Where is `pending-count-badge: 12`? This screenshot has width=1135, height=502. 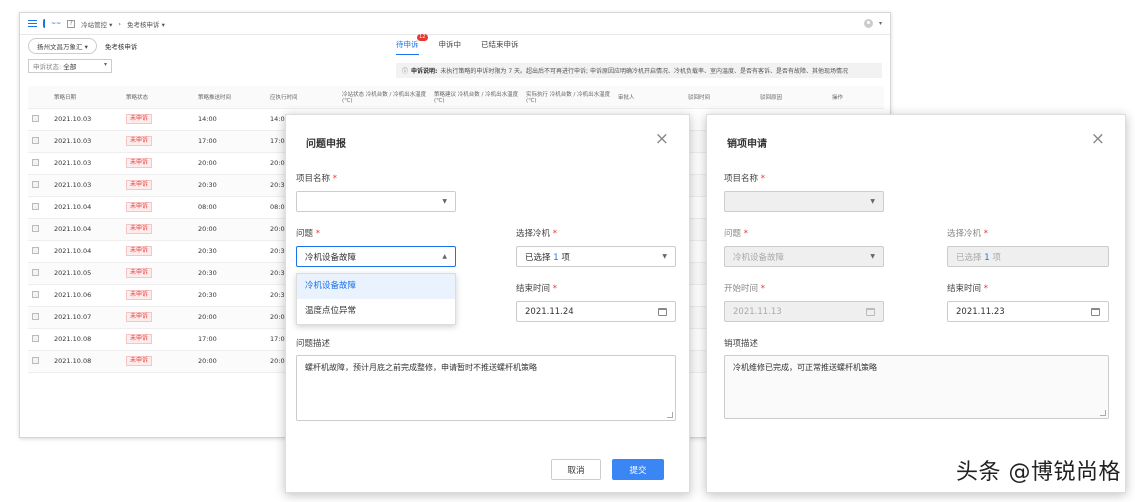 pending-count-badge: 12 is located at coordinates (422, 37).